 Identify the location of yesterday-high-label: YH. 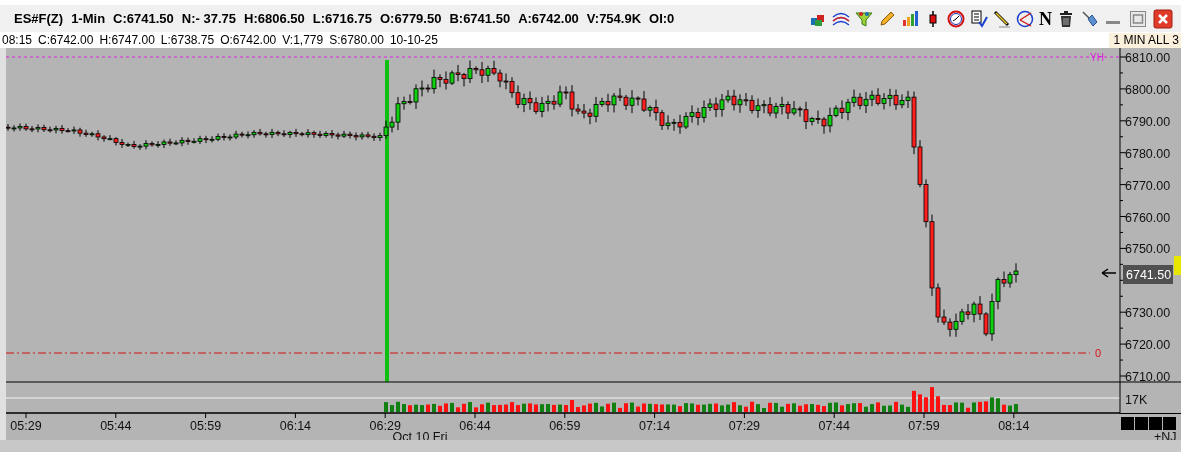
(1097, 57).